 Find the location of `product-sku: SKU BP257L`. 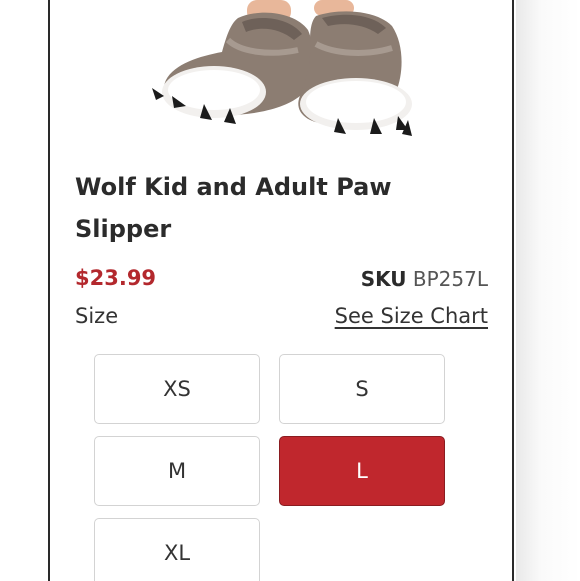

product-sku: SKU BP257L is located at coordinates (424, 279).